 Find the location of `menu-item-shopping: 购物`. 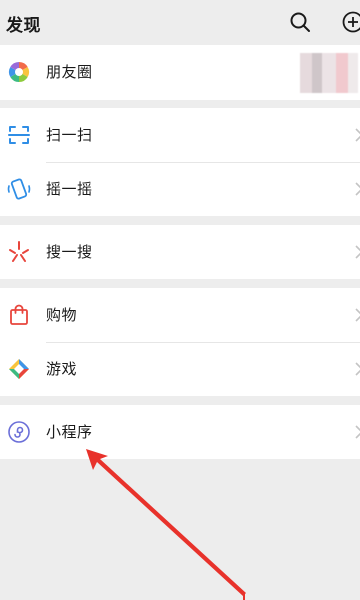

menu-item-shopping: 购物 is located at coordinates (180, 315).